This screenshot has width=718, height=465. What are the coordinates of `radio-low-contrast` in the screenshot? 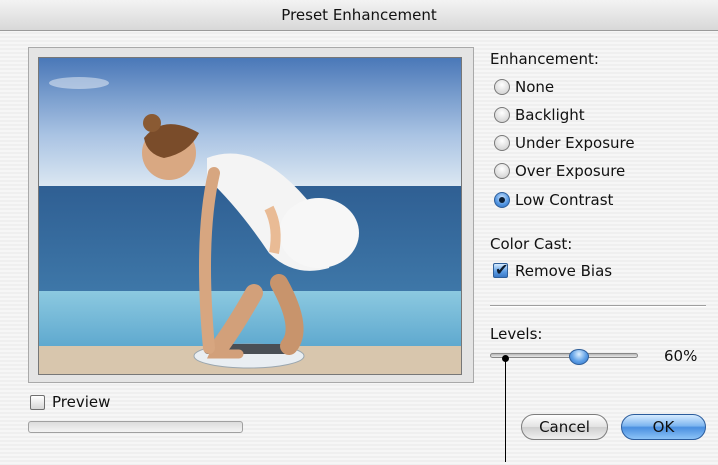 It's located at (502, 200).